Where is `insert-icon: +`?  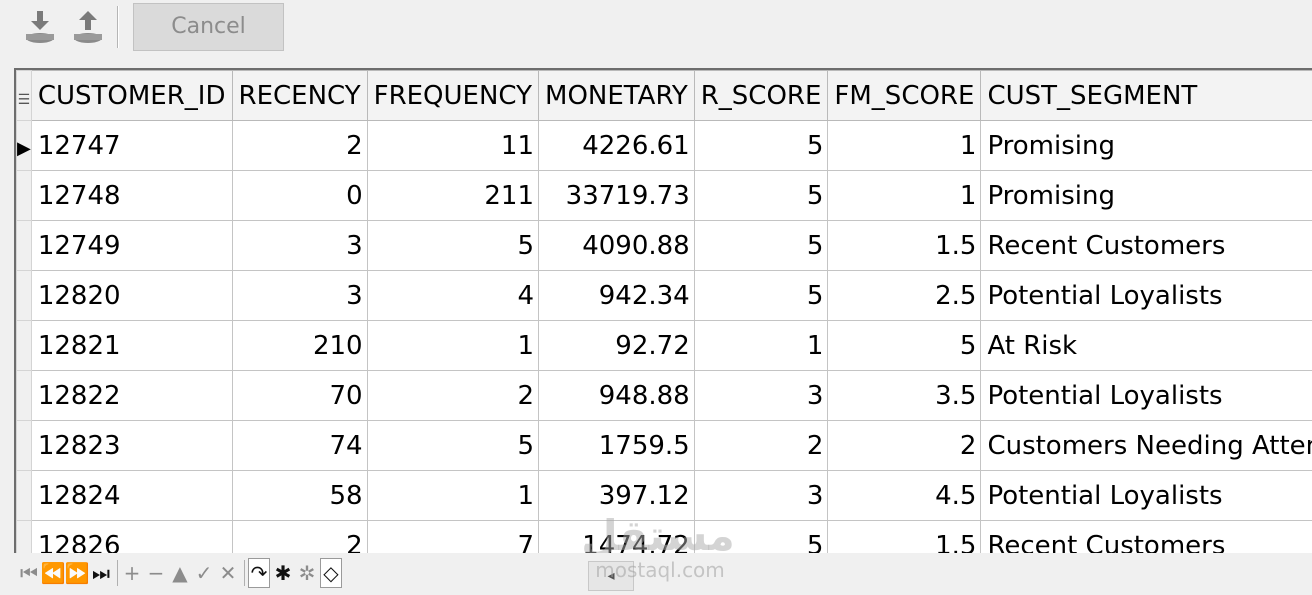 insert-icon: + is located at coordinates (132, 573).